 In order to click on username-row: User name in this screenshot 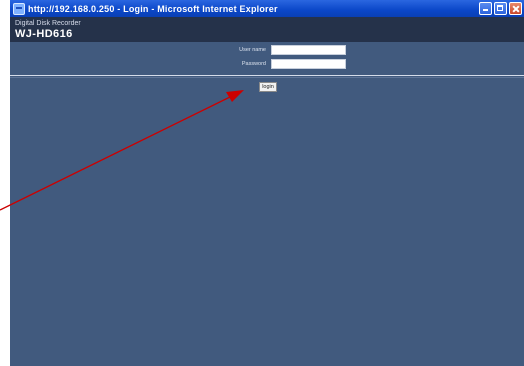, I will do `click(273, 50)`.